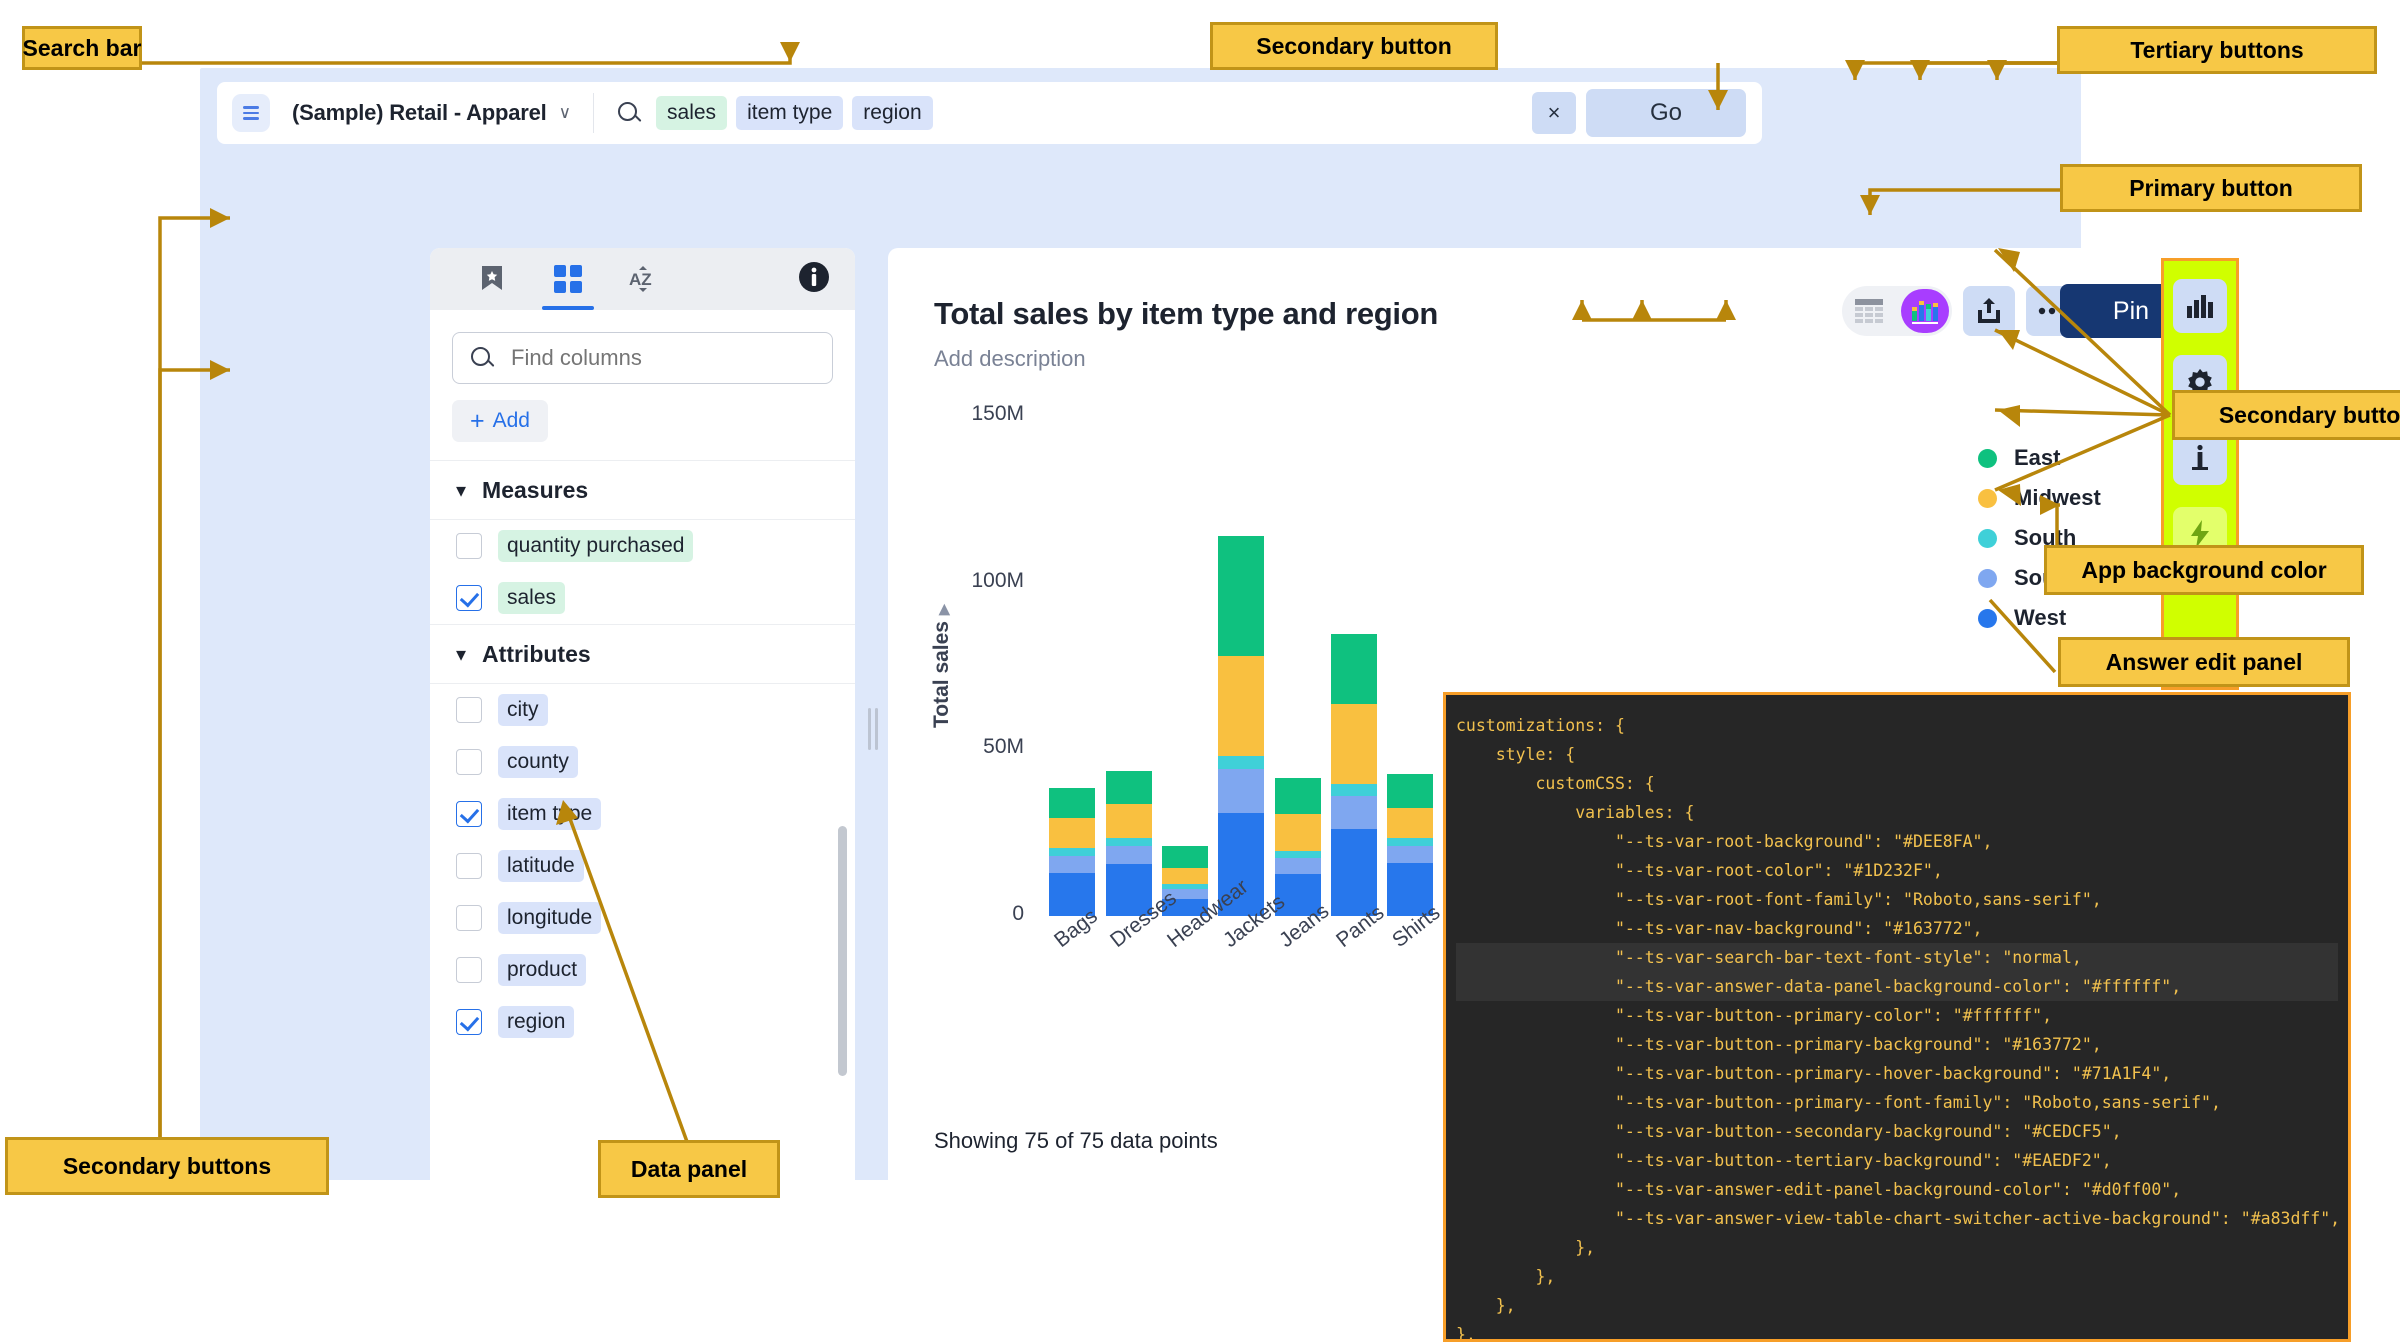 This screenshot has height=1344, width=2400. What do you see at coordinates (692, 113) in the screenshot?
I see `search-token-sales: sales` at bounding box center [692, 113].